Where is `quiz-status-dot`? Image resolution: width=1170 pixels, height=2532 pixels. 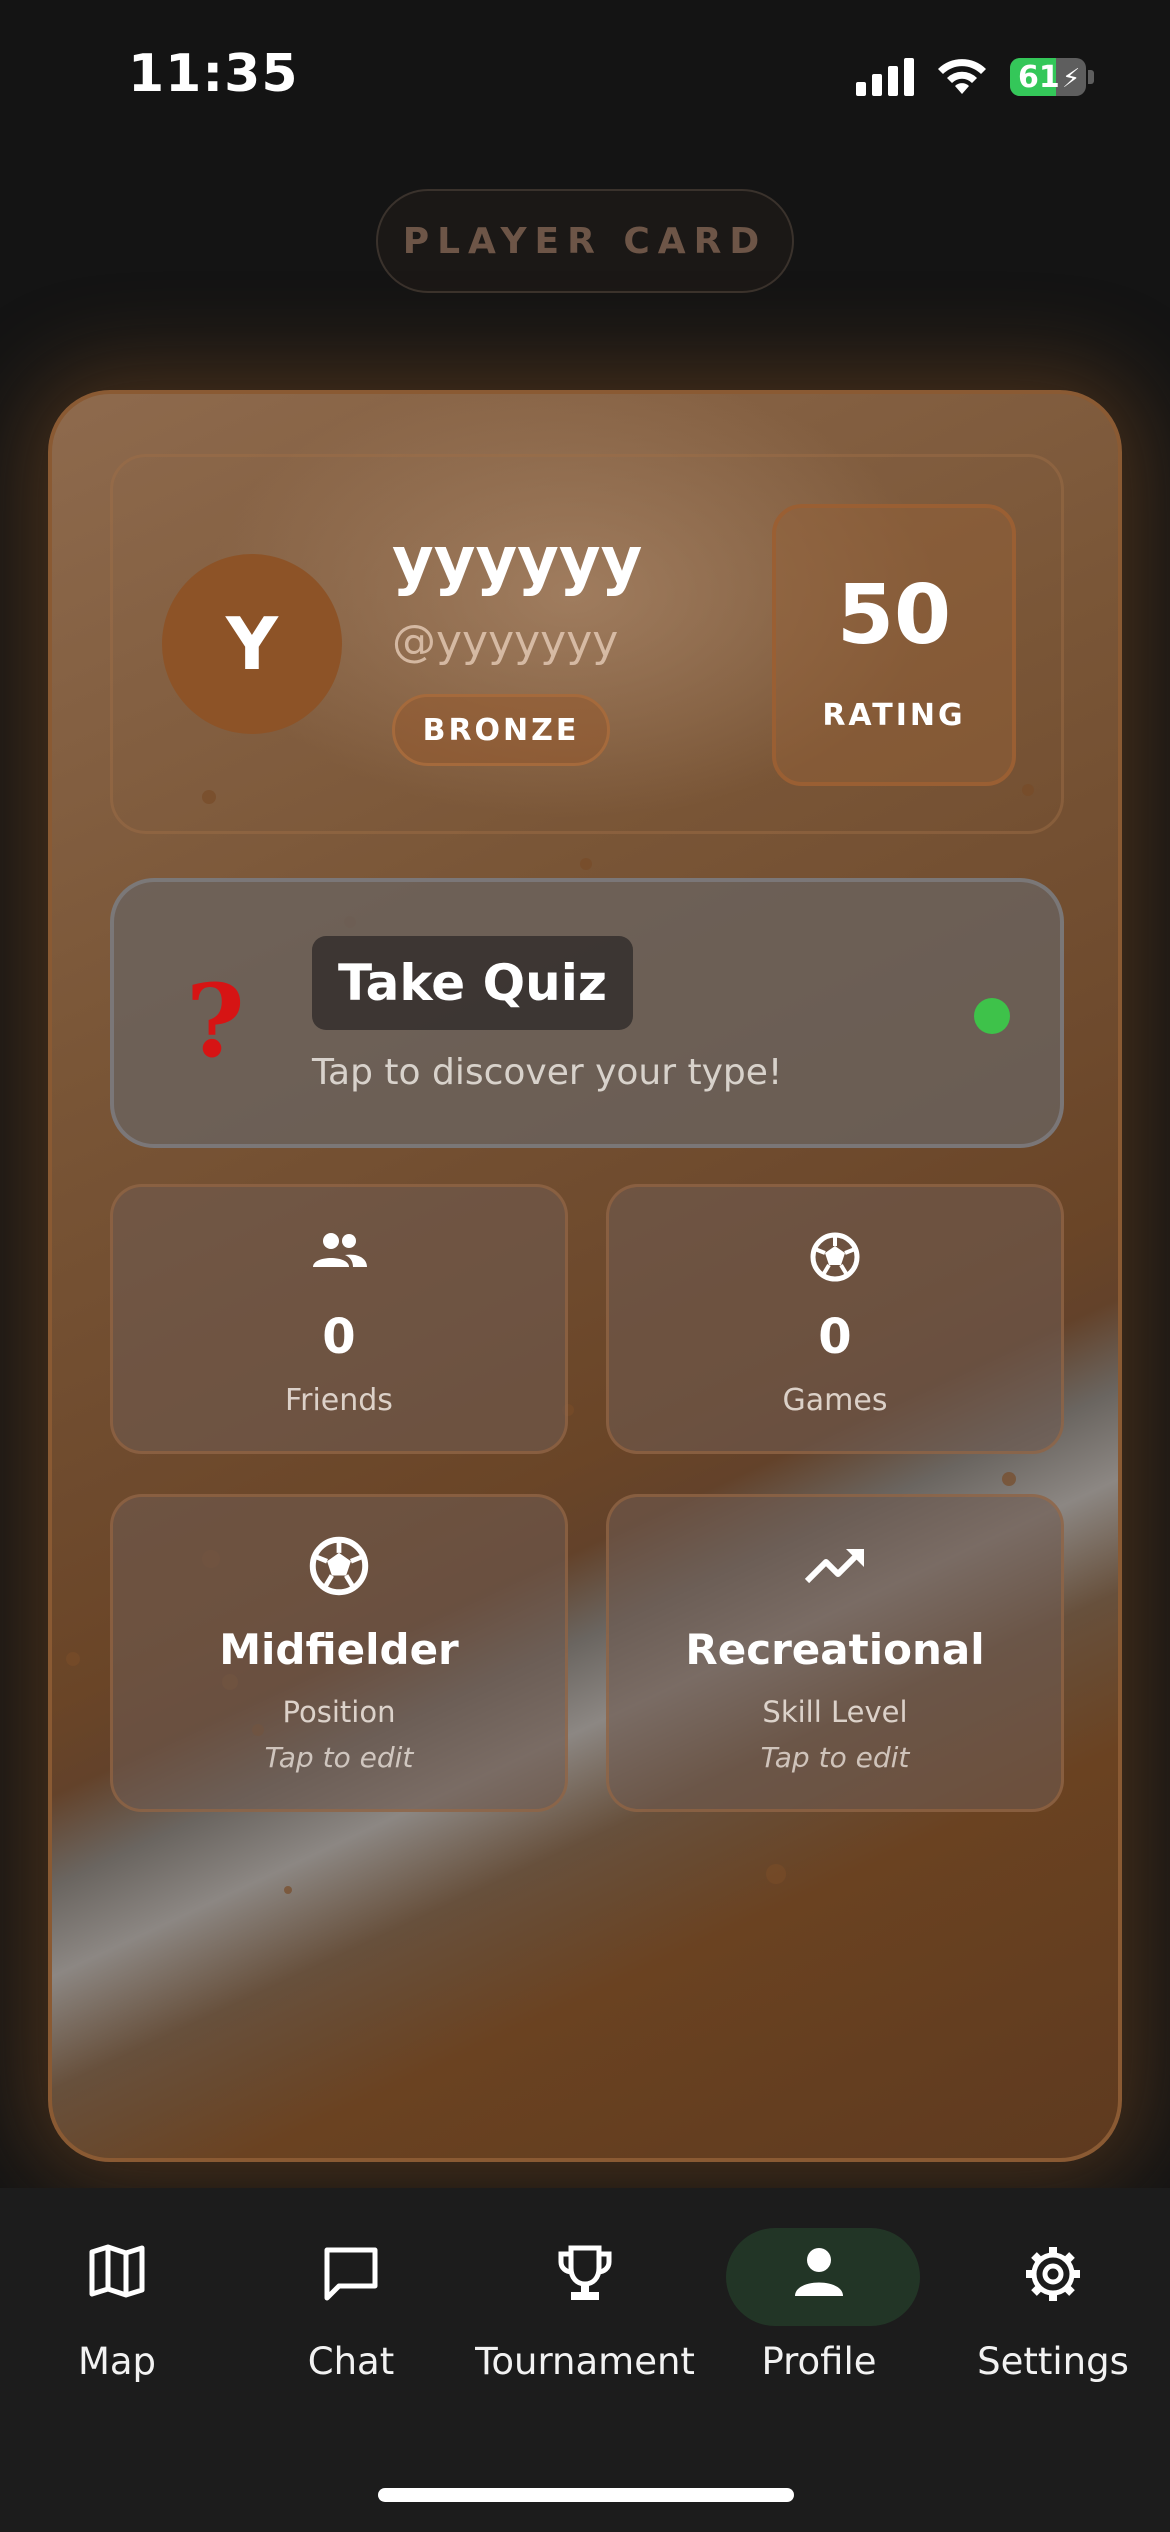 quiz-status-dot is located at coordinates (992, 1016).